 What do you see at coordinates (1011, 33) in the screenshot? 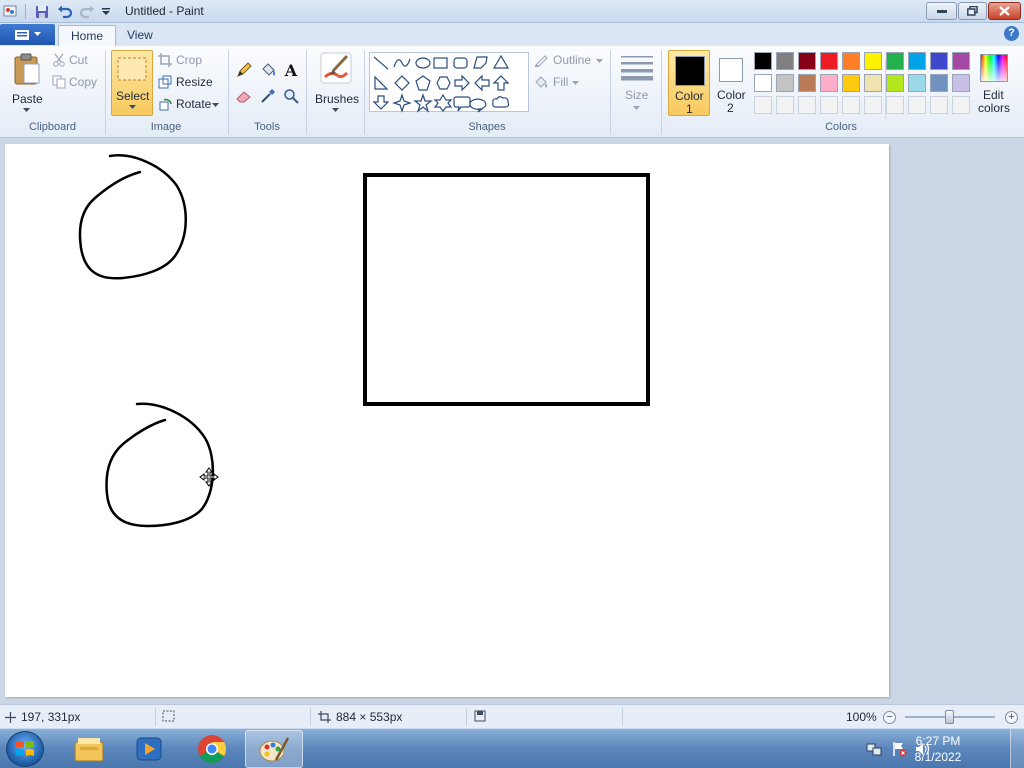
I see `help-icon: ?` at bounding box center [1011, 33].